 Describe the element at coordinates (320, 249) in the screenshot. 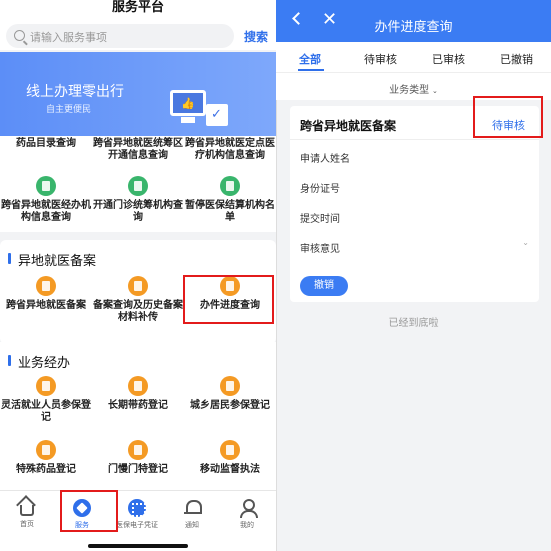

I see `field-review-opinion: 审核意见` at that location.